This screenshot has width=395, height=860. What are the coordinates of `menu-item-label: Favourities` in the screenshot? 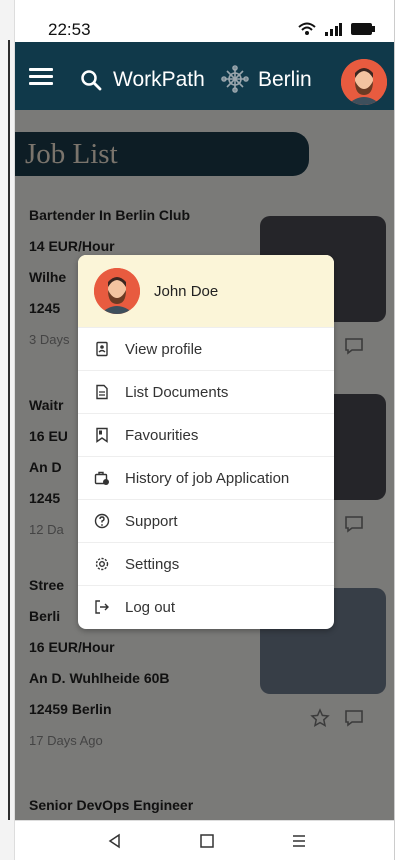 It's located at (162, 435).